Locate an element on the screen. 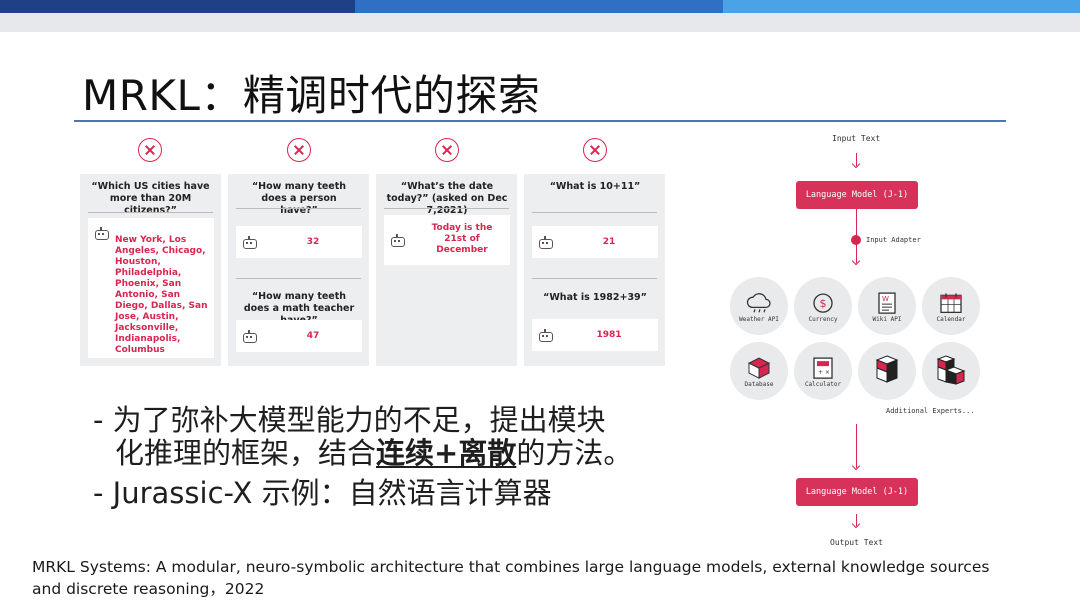 This screenshot has width=1080, height=607. banner-segment-mid is located at coordinates (539, 6).